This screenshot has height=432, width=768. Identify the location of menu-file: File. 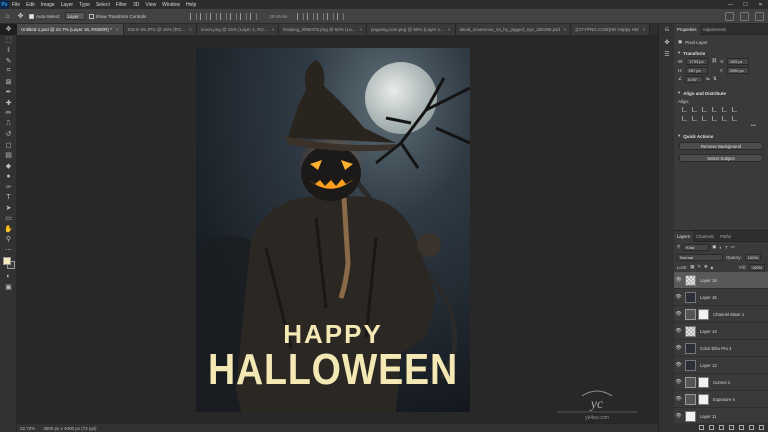
(16, 5).